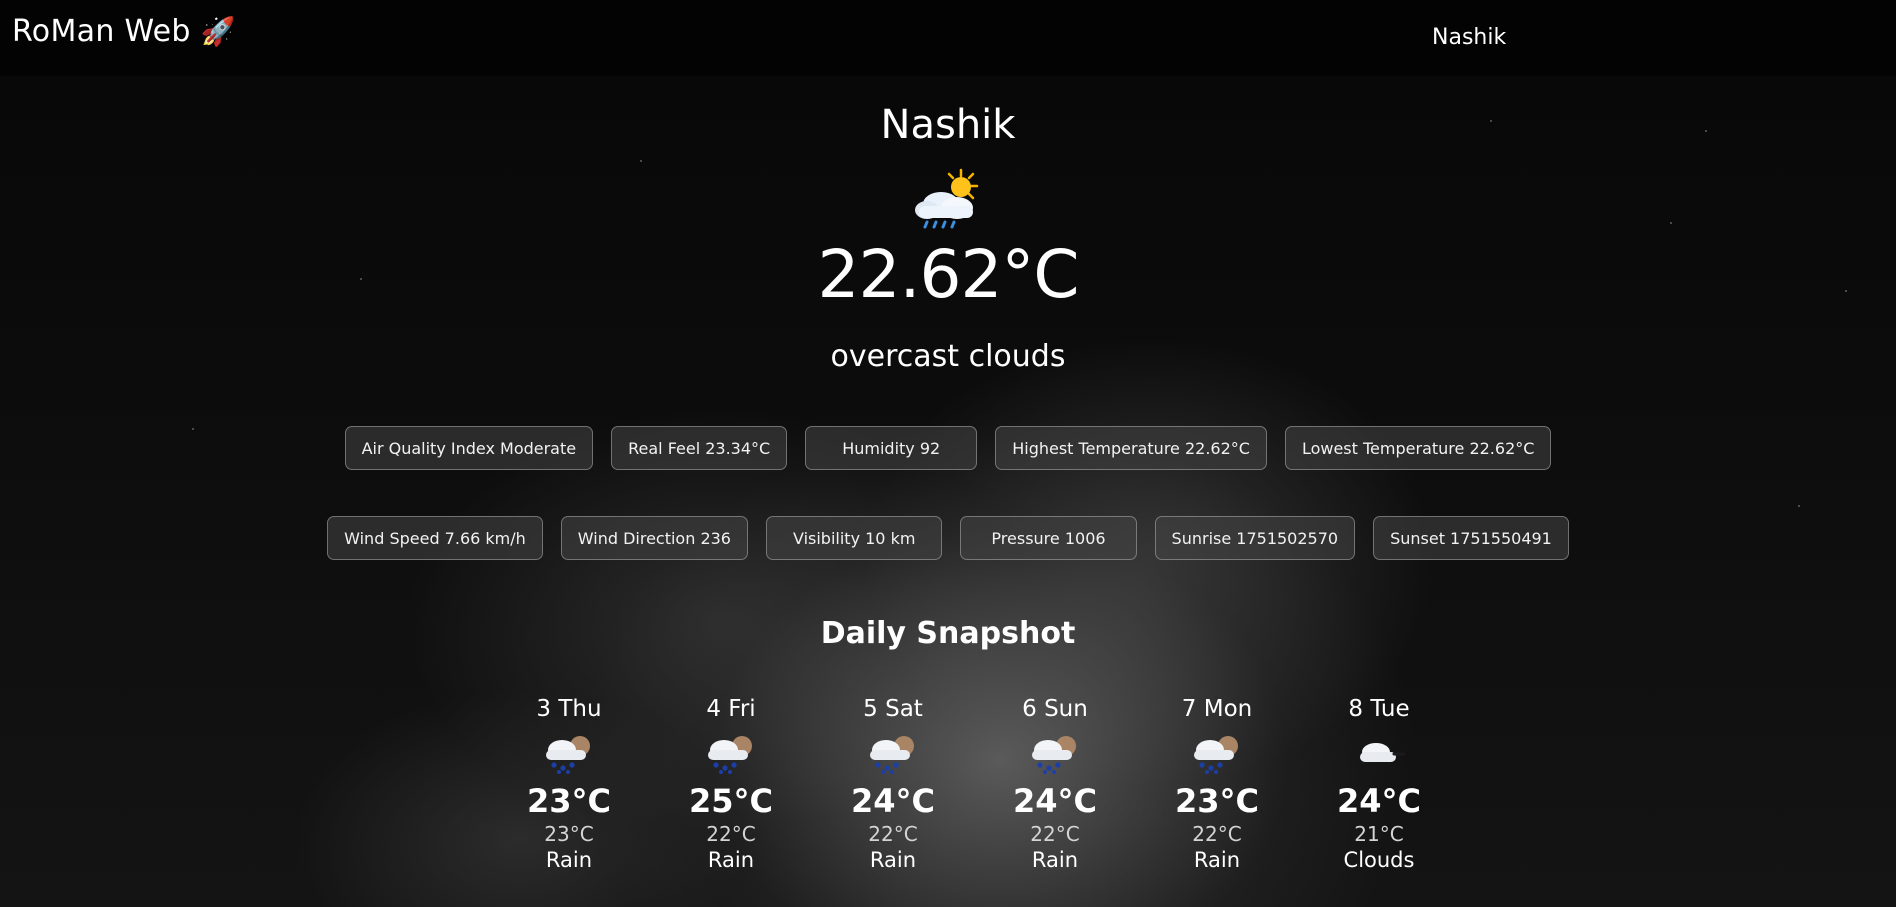  What do you see at coordinates (1418, 448) in the screenshot?
I see `lowest-temperature-chip: Lowest Temperature 22.62°C` at bounding box center [1418, 448].